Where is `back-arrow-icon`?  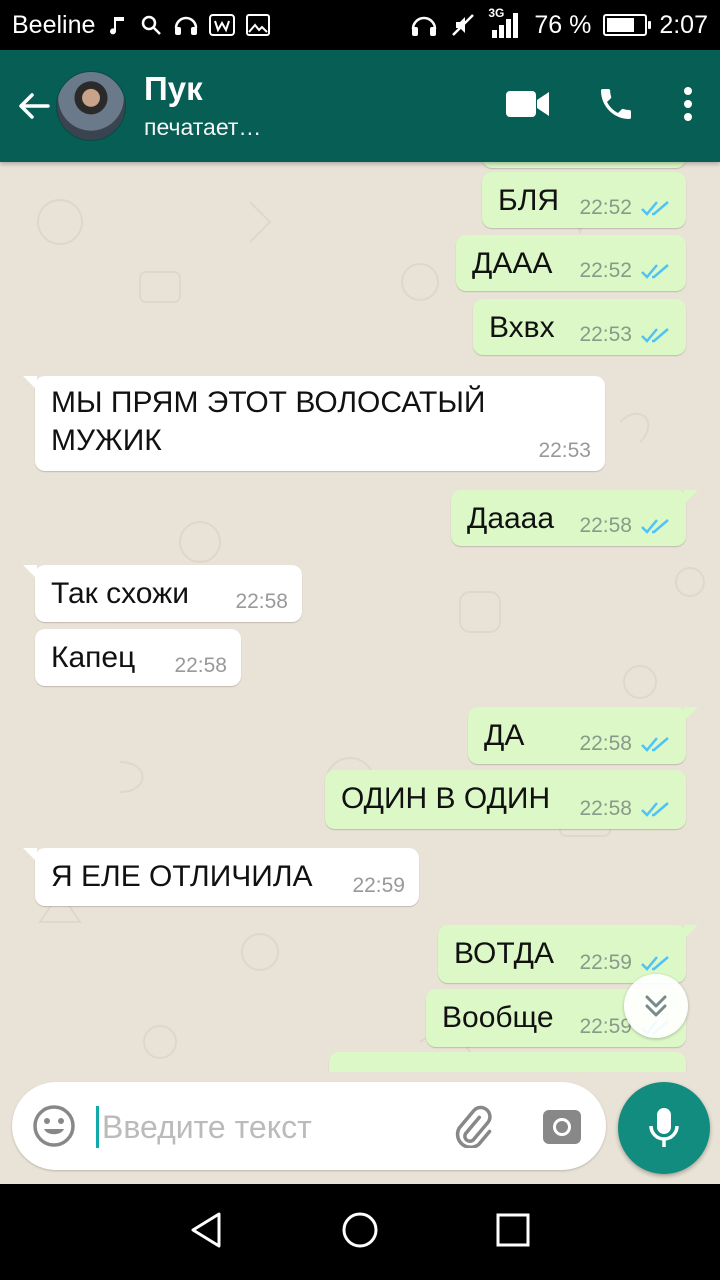 back-arrow-icon is located at coordinates (34, 106).